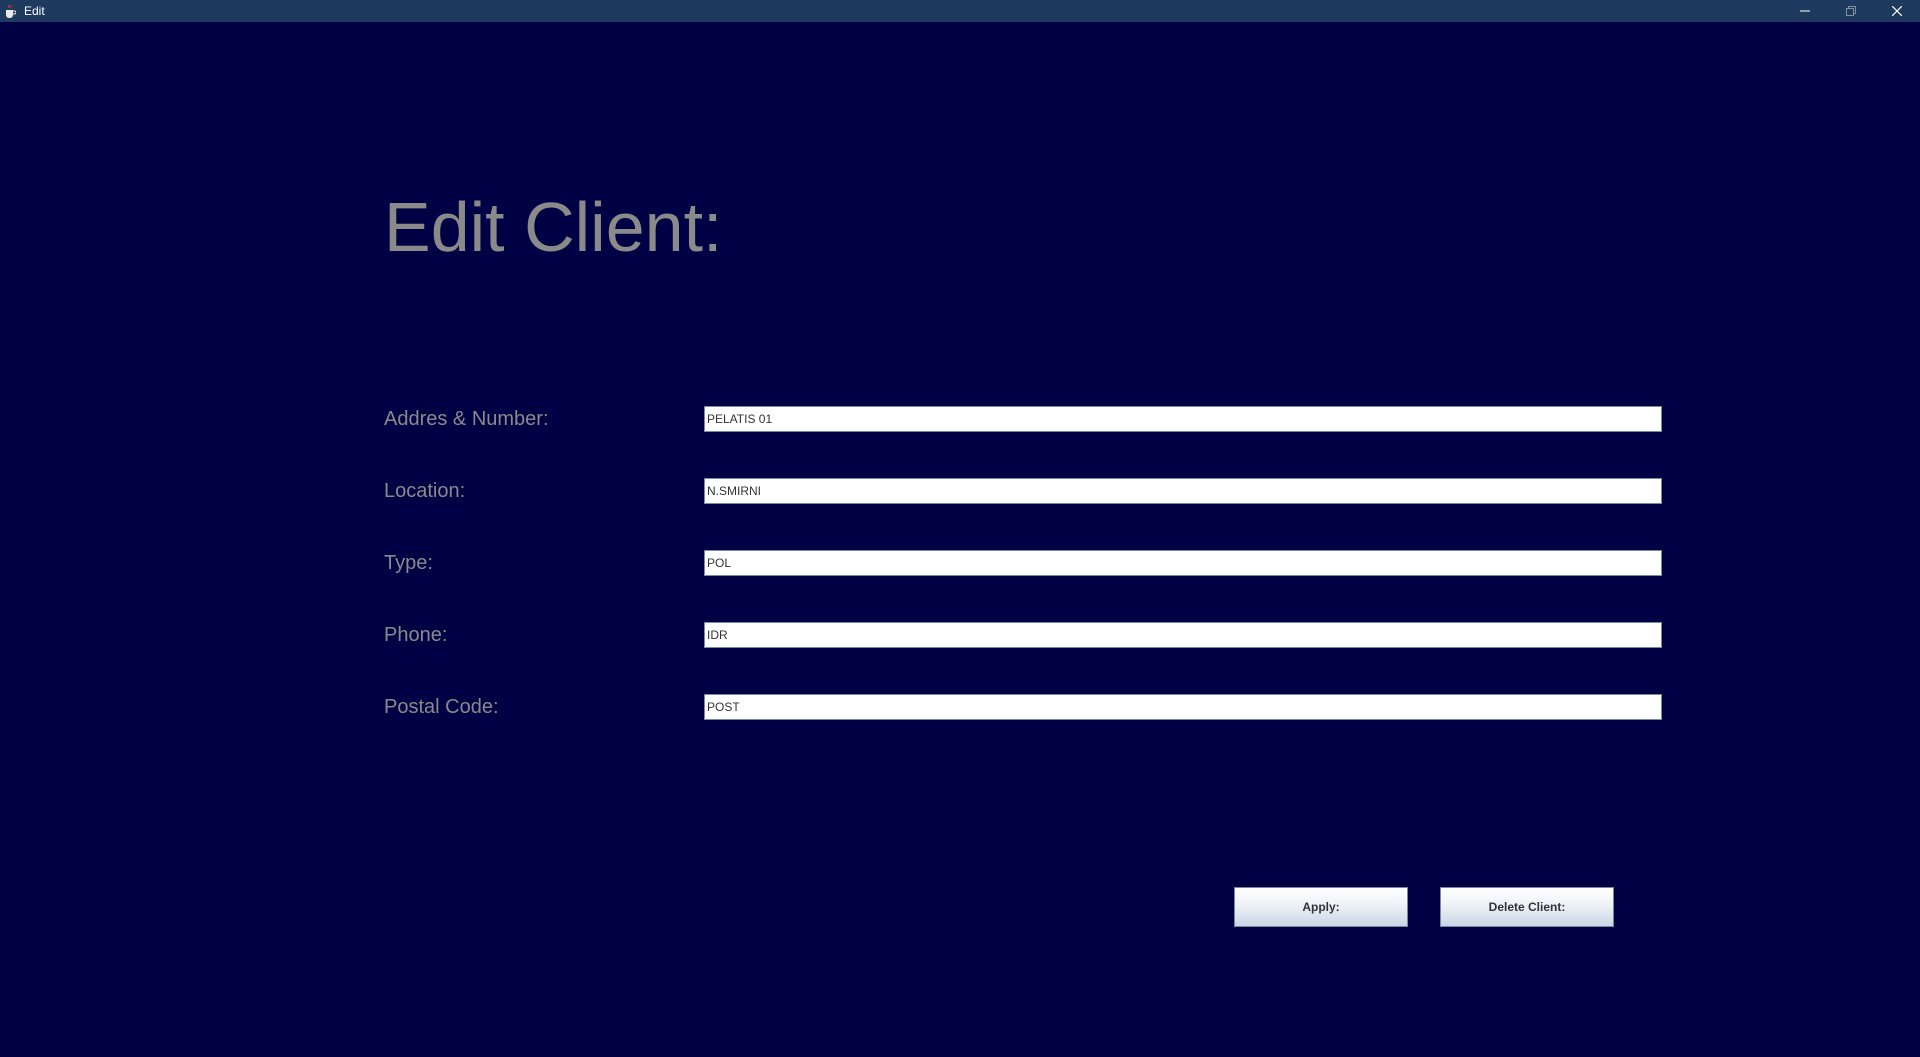  Describe the element at coordinates (553, 227) in the screenshot. I see `page-title: Edit Client:` at that location.